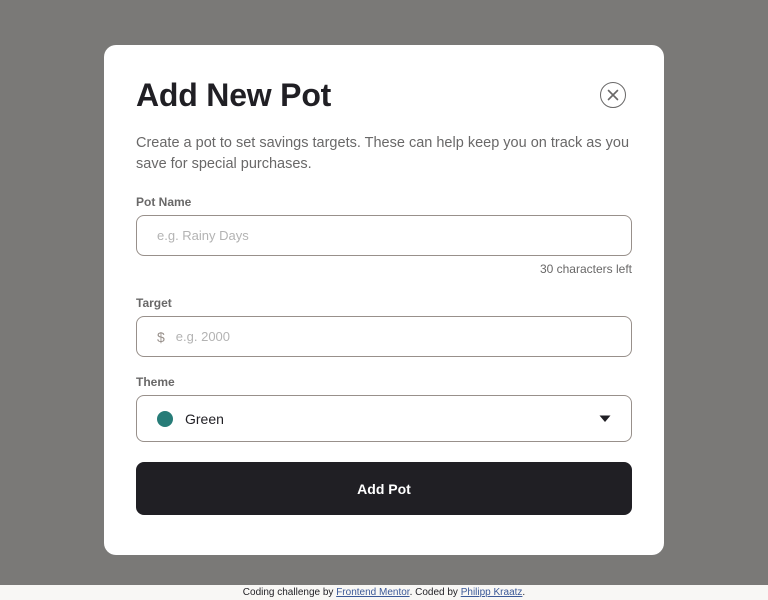 The image size is (768, 600). I want to click on theme-select: Green, so click(384, 418).